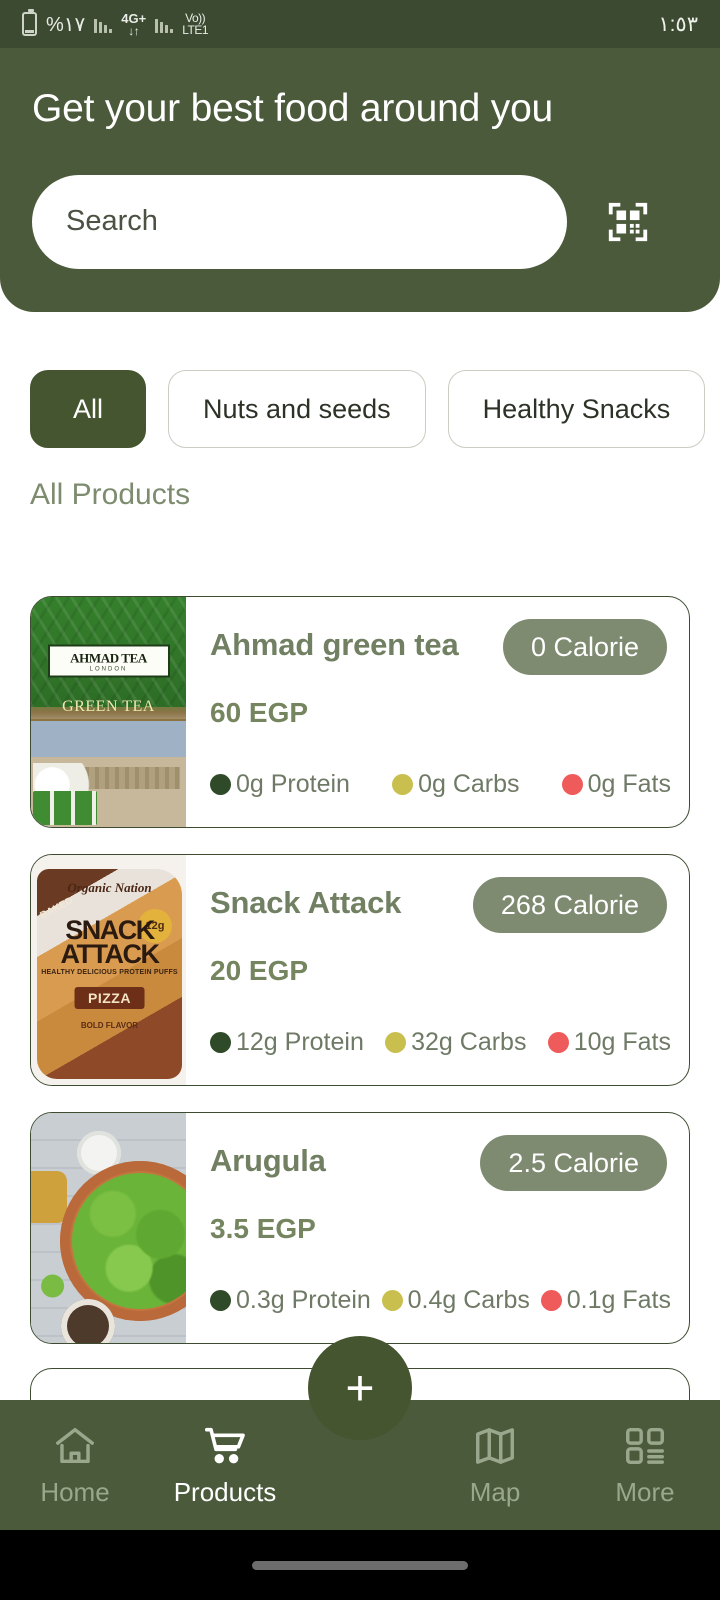 This screenshot has width=720, height=1600. Describe the element at coordinates (576, 409) in the screenshot. I see `category-chip-healthy-snacks: Healthy Snacks` at that location.